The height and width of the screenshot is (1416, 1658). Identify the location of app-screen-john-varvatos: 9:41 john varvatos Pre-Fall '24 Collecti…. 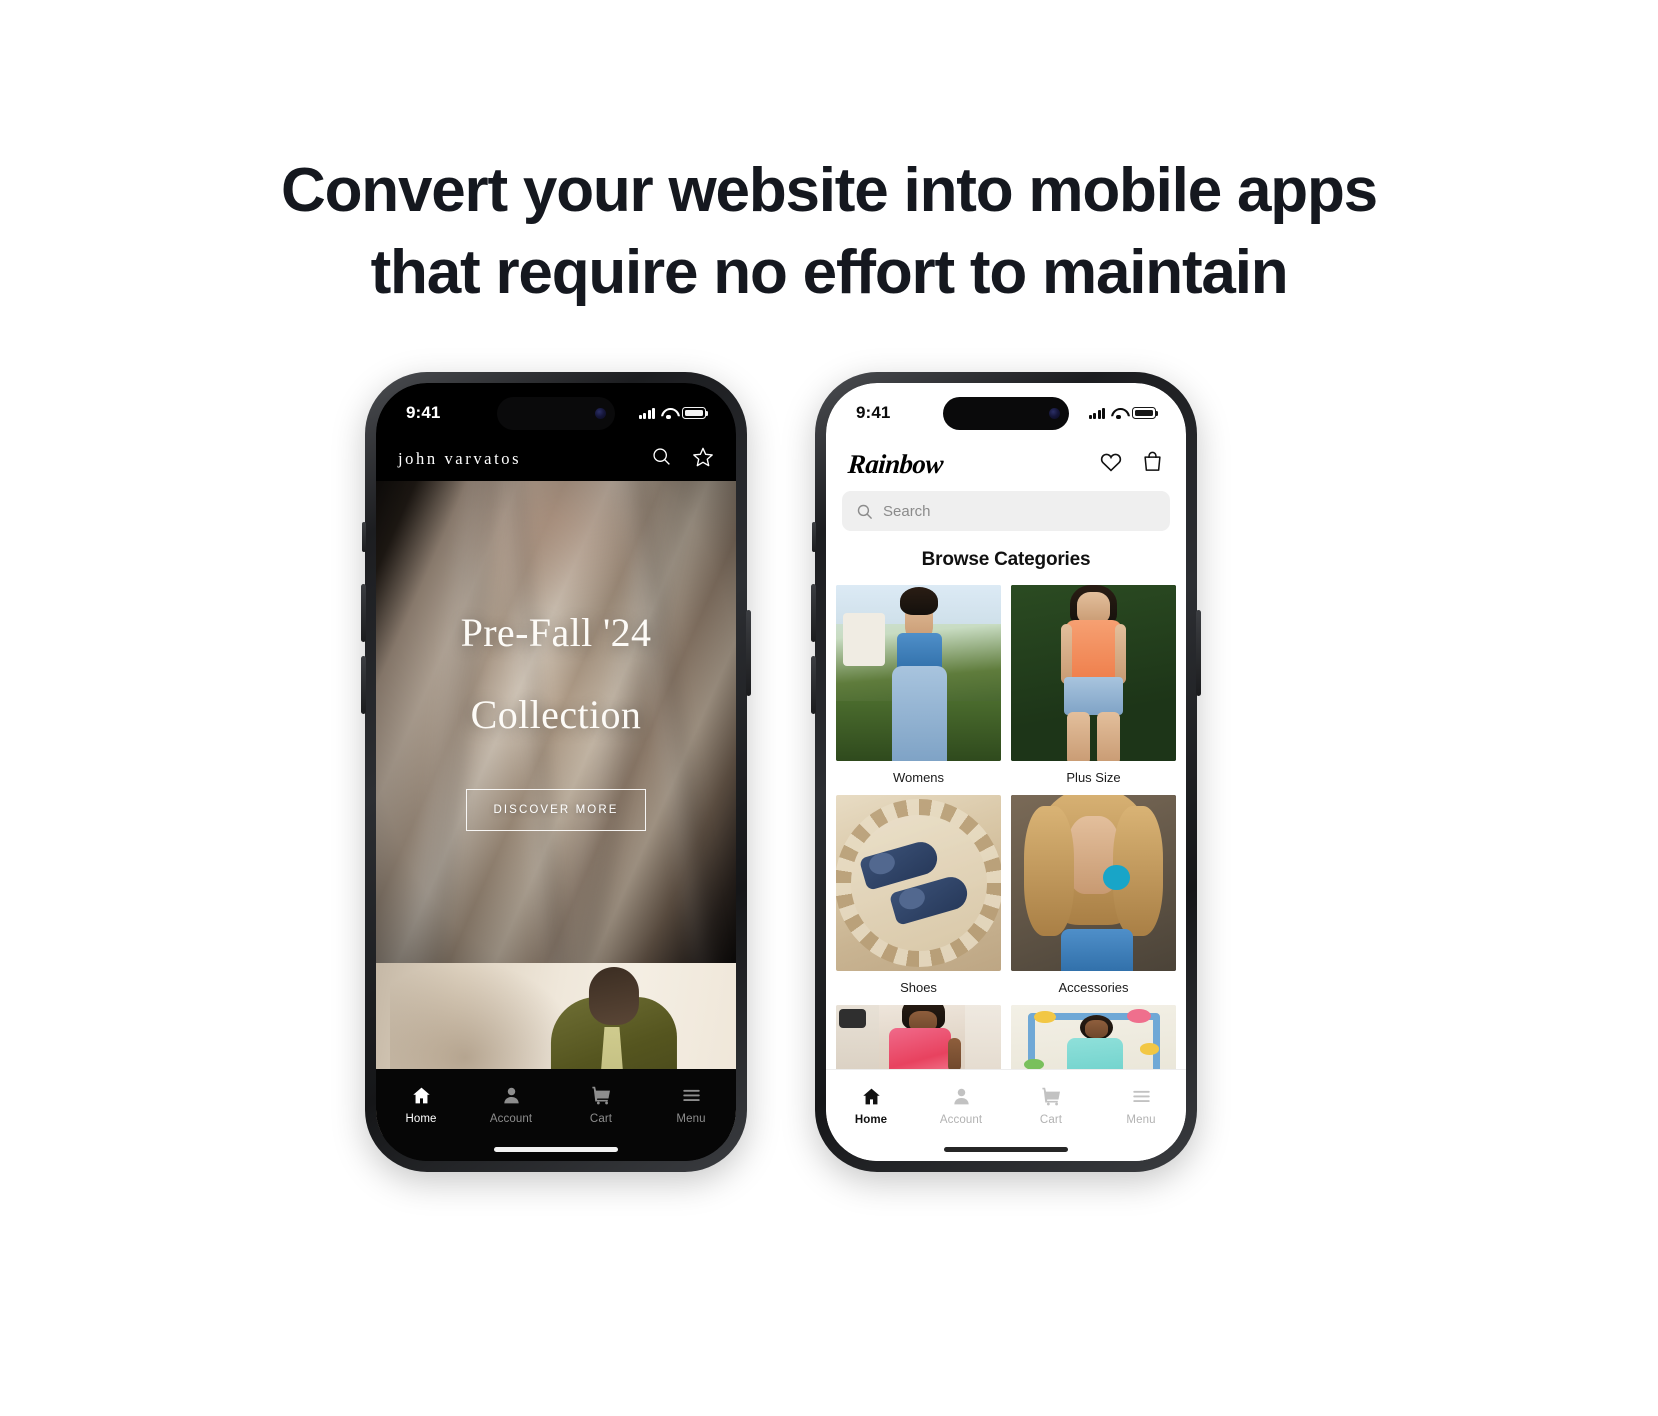
(556, 772).